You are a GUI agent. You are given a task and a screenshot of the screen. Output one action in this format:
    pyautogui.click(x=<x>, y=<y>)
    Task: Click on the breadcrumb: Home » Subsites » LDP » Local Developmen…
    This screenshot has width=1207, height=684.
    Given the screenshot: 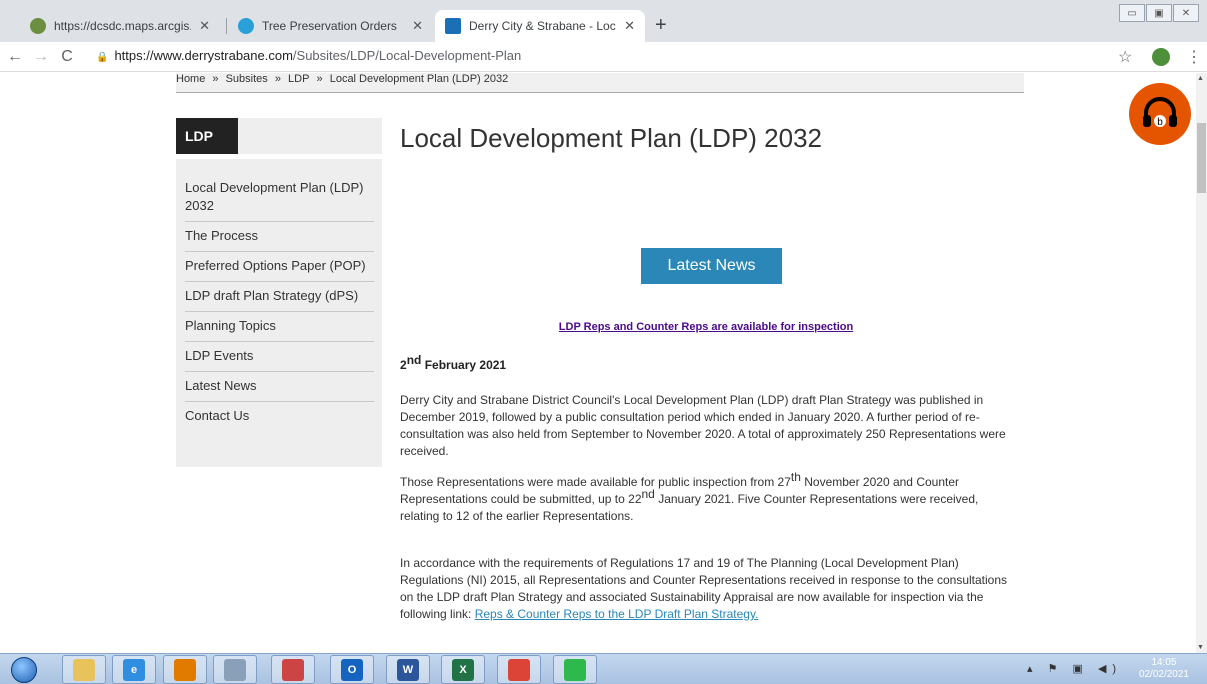 What is the action you would take?
    pyautogui.click(x=600, y=83)
    